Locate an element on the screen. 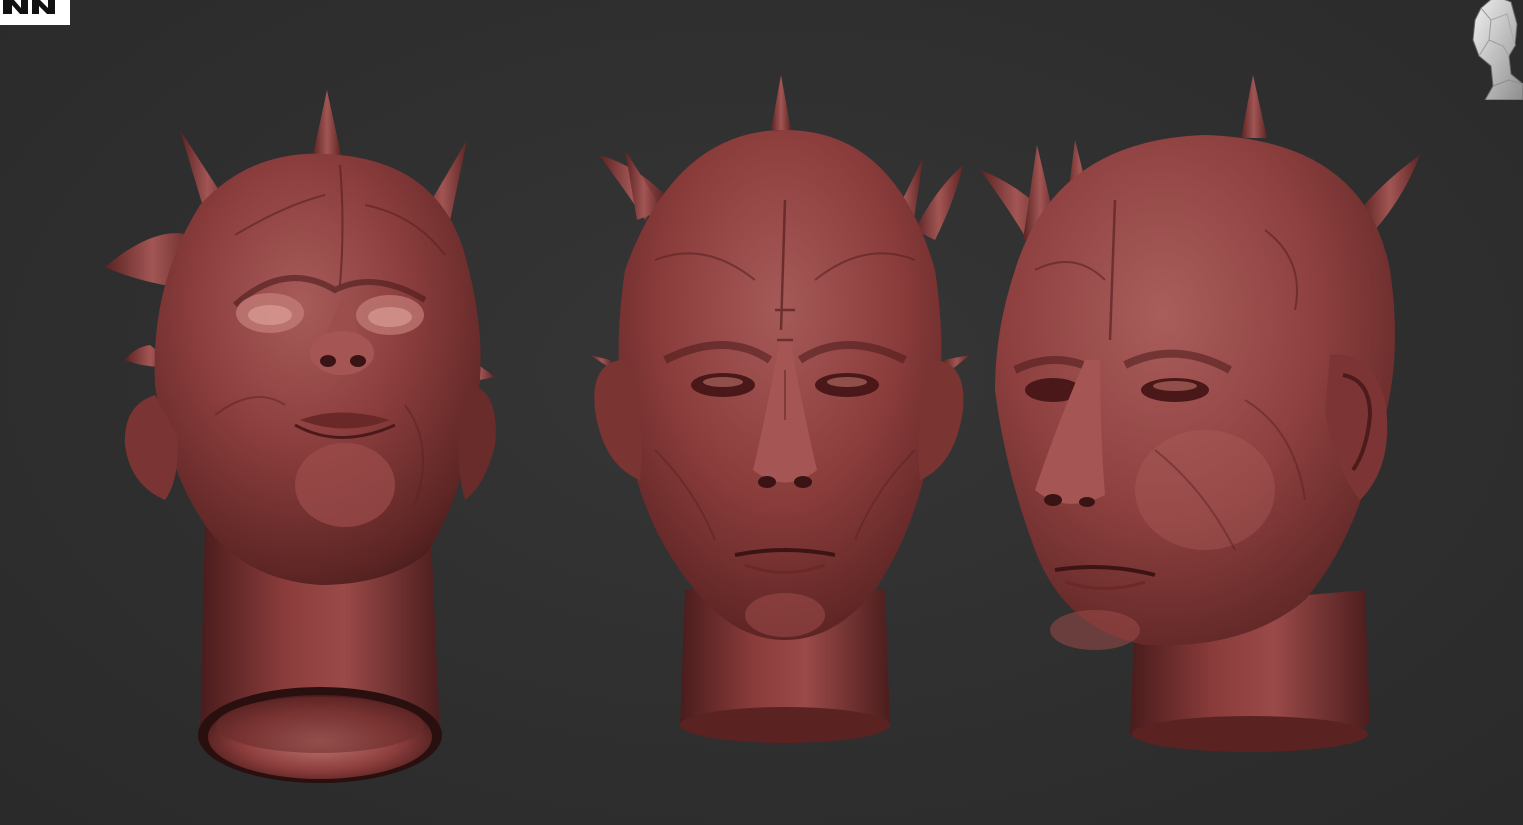 This screenshot has width=1523, height=825. head-orientation-navigator-icon is located at coordinates (1492, 50).